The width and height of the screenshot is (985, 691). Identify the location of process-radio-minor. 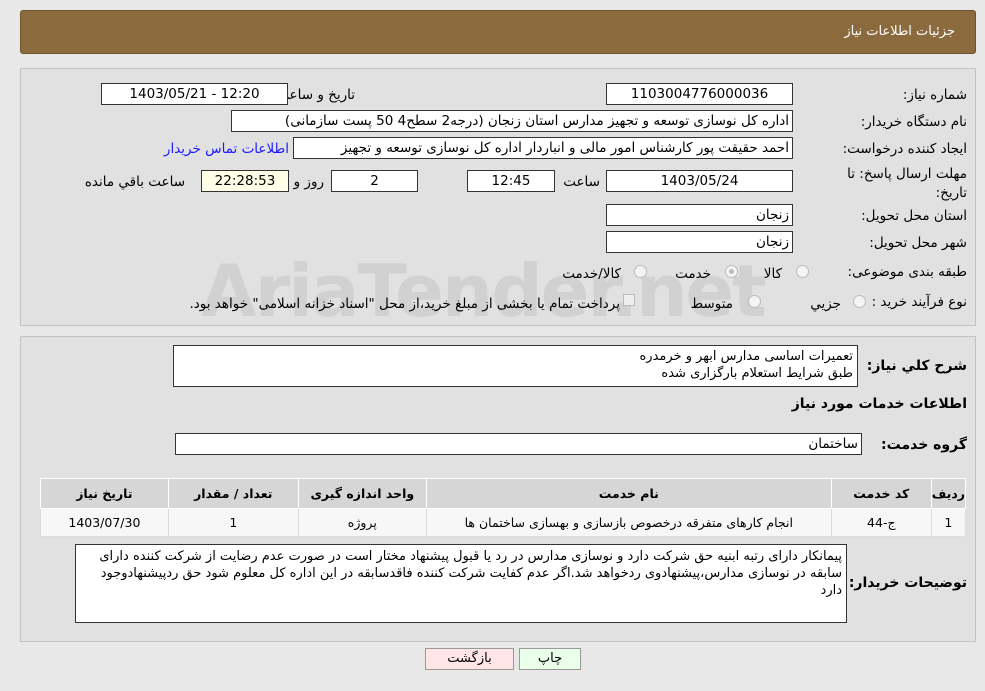
(859, 301).